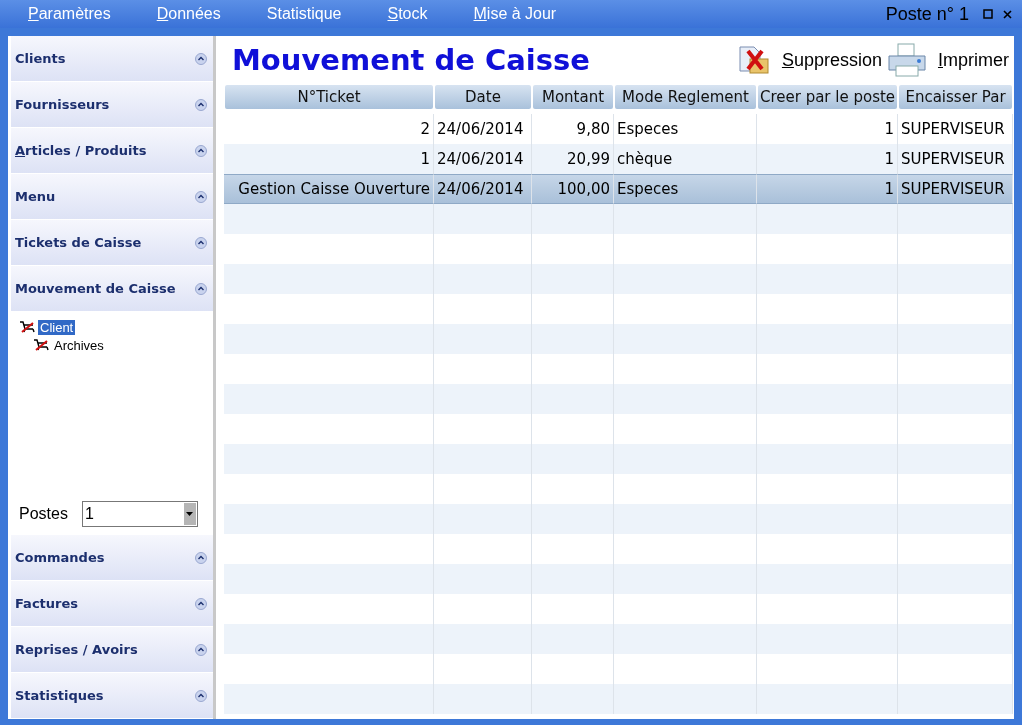 This screenshot has height=725, width=1022. I want to click on column-header: Montant, so click(573, 97).